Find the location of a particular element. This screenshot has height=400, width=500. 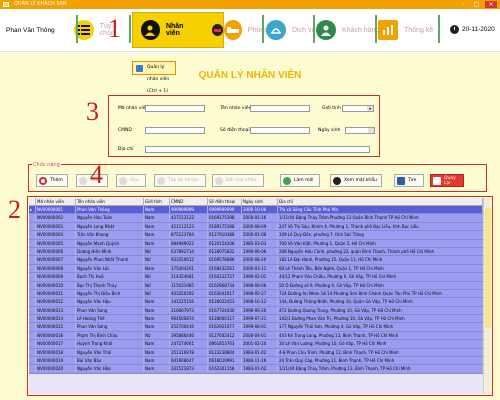

table-cell: 0128022453 is located at coordinates (225, 302).